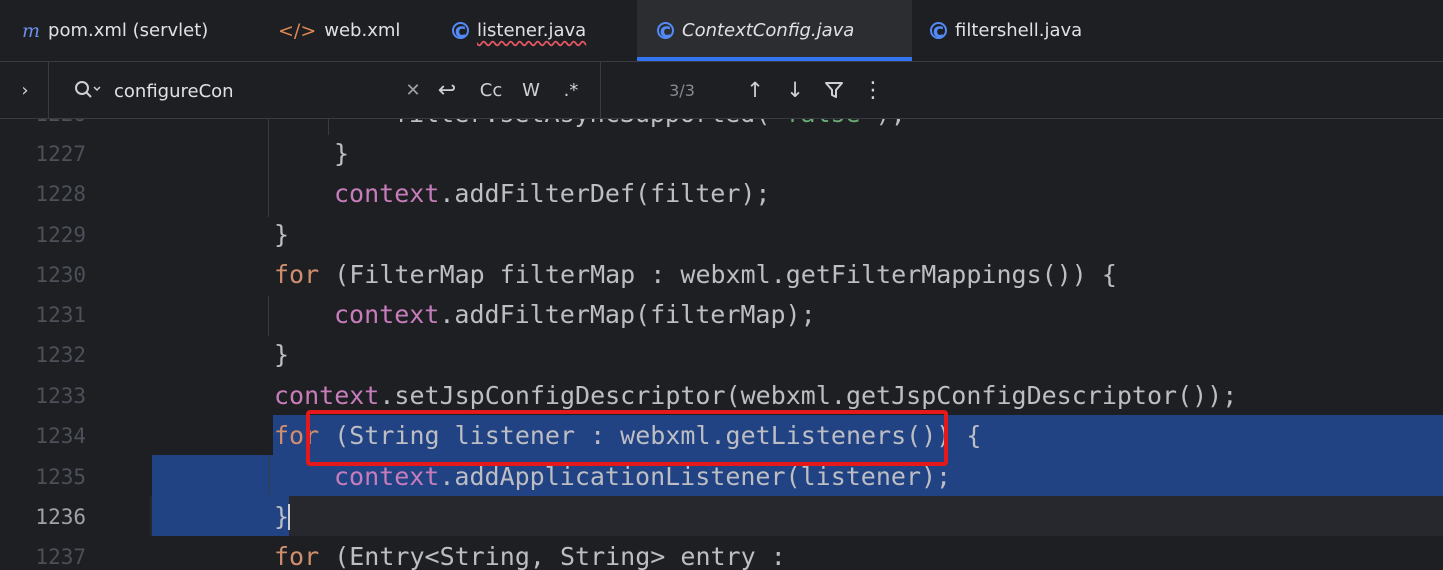  Describe the element at coordinates (627, 438) in the screenshot. I see `annotation-highlight-box` at that location.